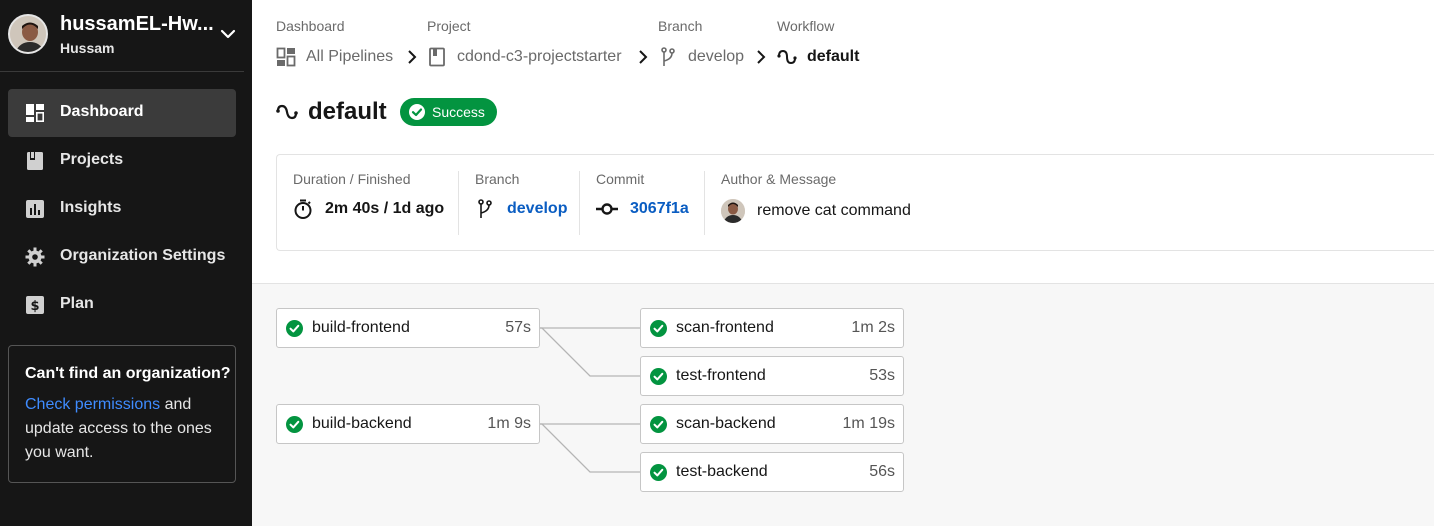 The image size is (1434, 526). I want to click on breadcrumb-text: default, so click(833, 56).